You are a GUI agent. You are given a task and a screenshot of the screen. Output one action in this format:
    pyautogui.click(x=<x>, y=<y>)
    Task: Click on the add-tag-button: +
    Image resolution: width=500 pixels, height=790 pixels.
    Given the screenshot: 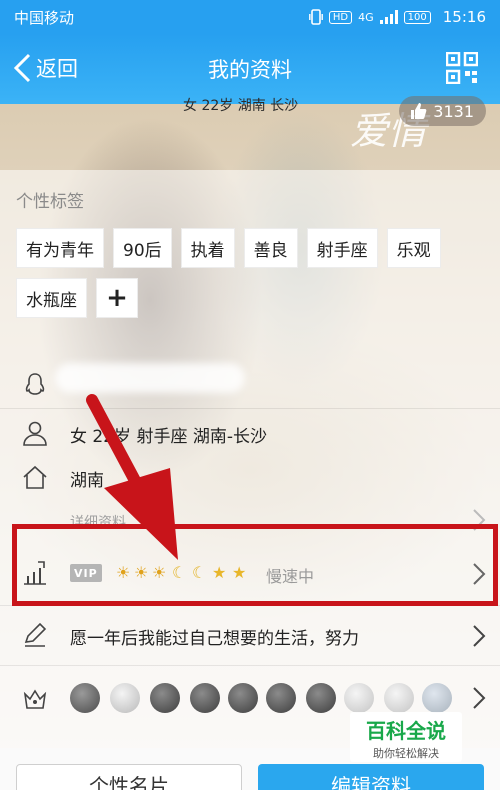 What is the action you would take?
    pyautogui.click(x=117, y=298)
    